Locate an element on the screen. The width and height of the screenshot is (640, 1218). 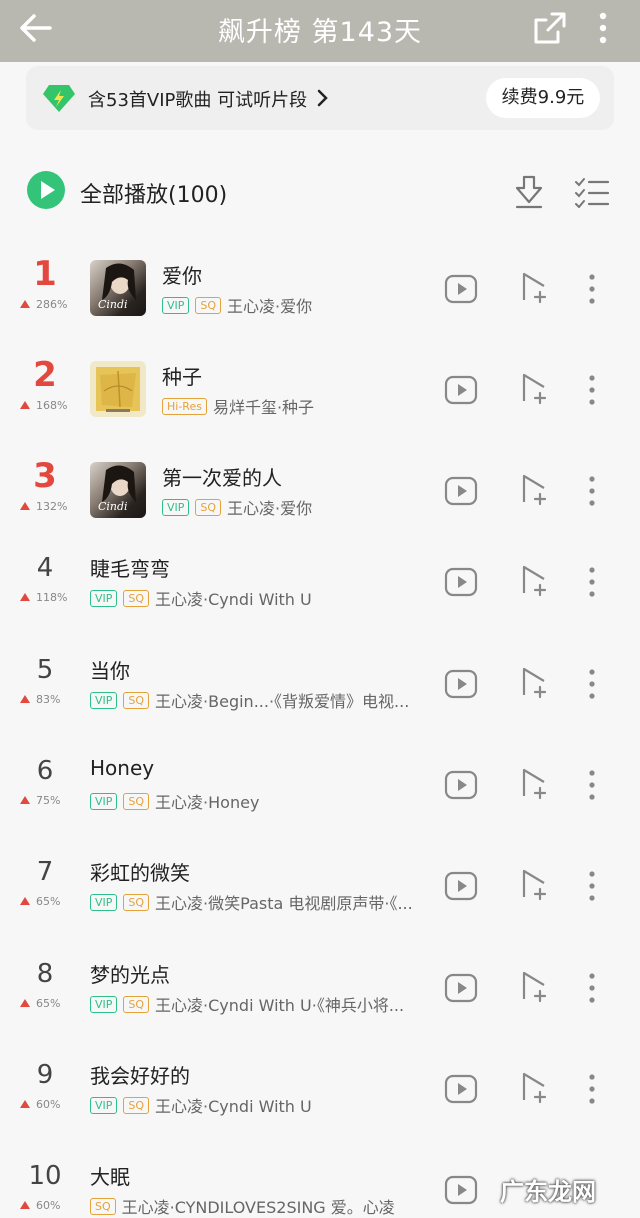
svg-text: Cindi is located at coordinates (113, 304).